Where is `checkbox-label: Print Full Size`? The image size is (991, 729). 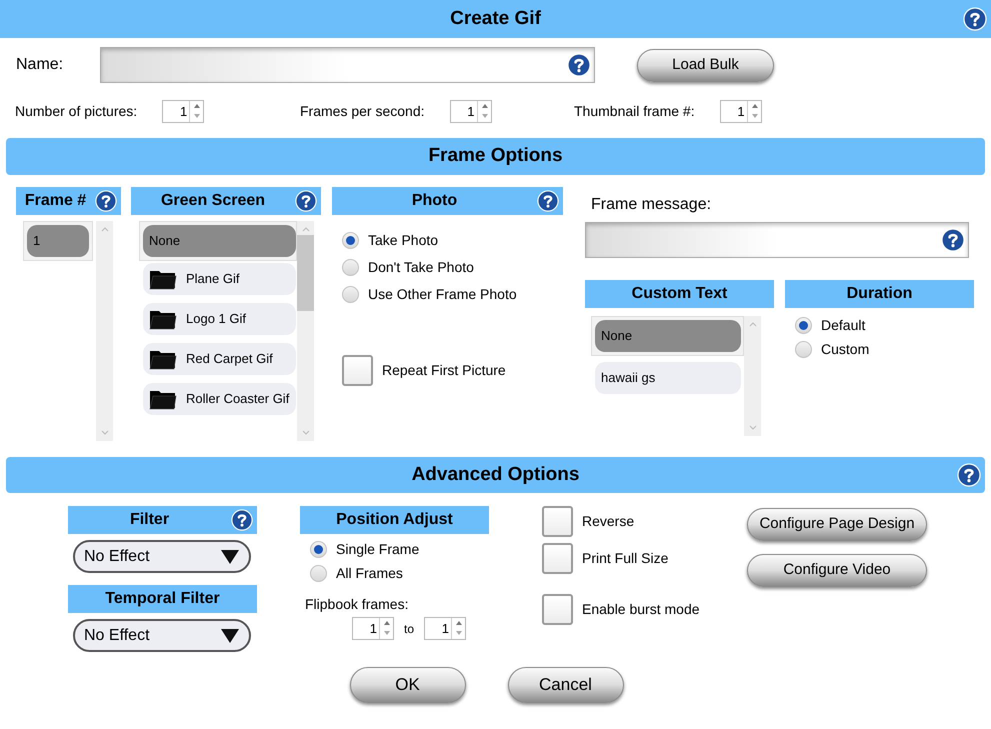
checkbox-label: Print Full Size is located at coordinates (625, 558).